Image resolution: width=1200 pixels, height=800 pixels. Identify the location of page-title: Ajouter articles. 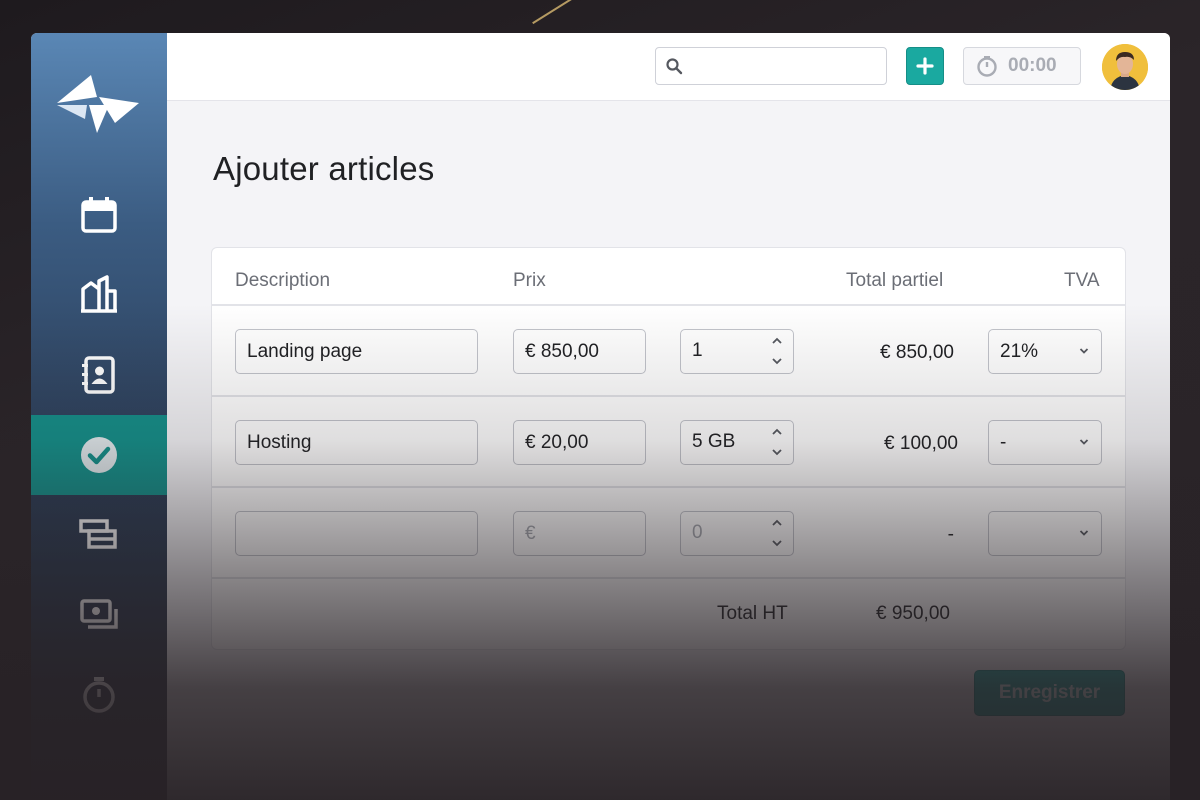
(324, 168).